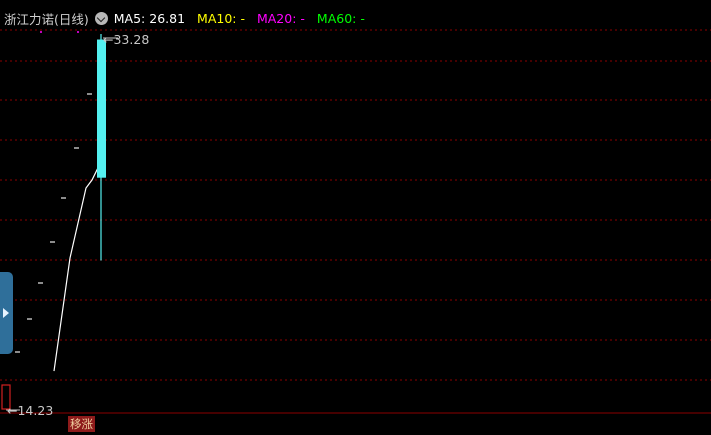 The height and width of the screenshot is (435, 711). What do you see at coordinates (221, 18) in the screenshot?
I see `ma10-label: MA10: -` at bounding box center [221, 18].